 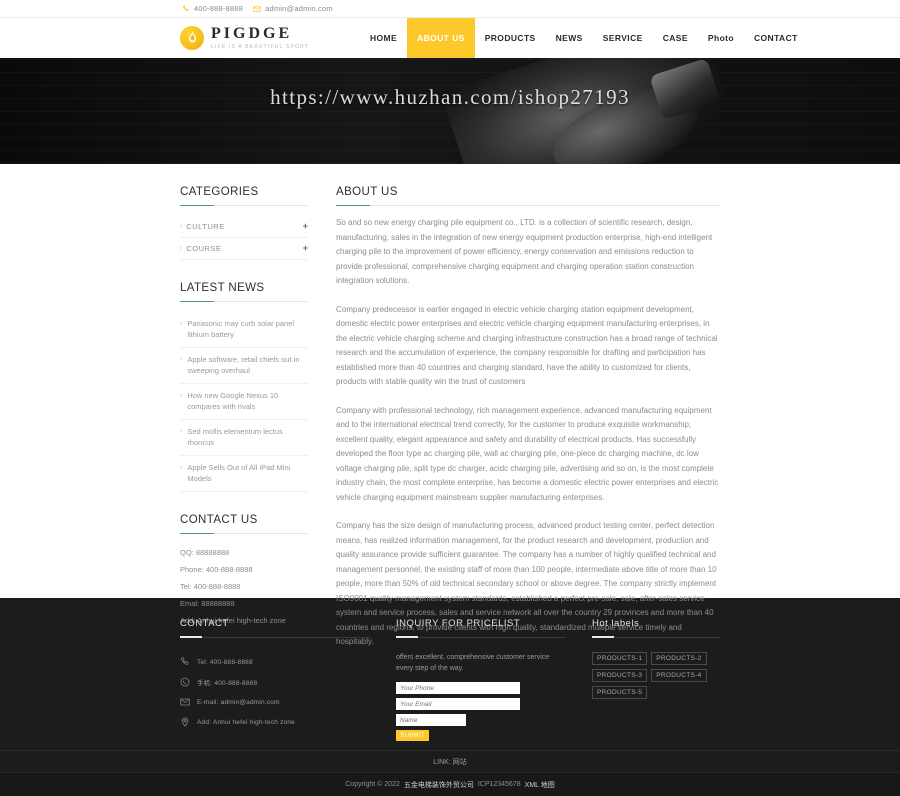 I want to click on latest-news-title: LATEST NEWS, so click(x=222, y=288).